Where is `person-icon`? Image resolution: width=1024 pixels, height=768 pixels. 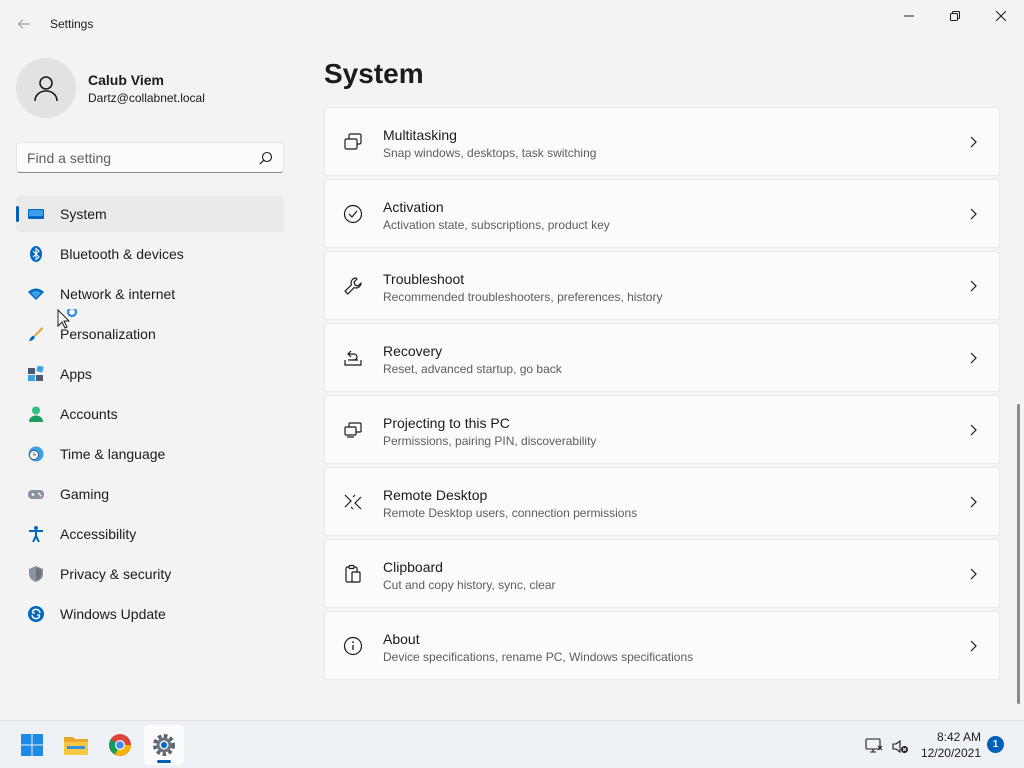
person-icon is located at coordinates (46, 89).